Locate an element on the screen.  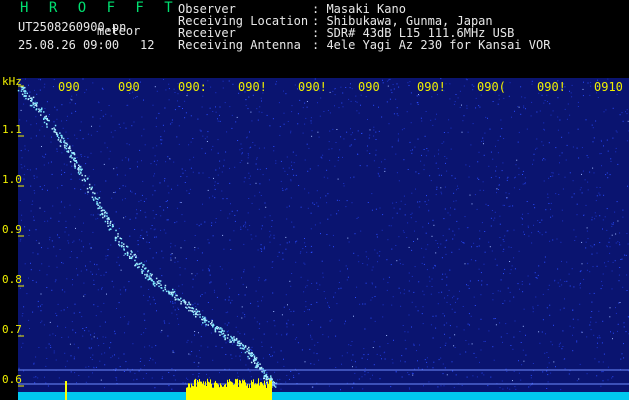
x-tick-label: 0910 is located at coordinates (608, 87).